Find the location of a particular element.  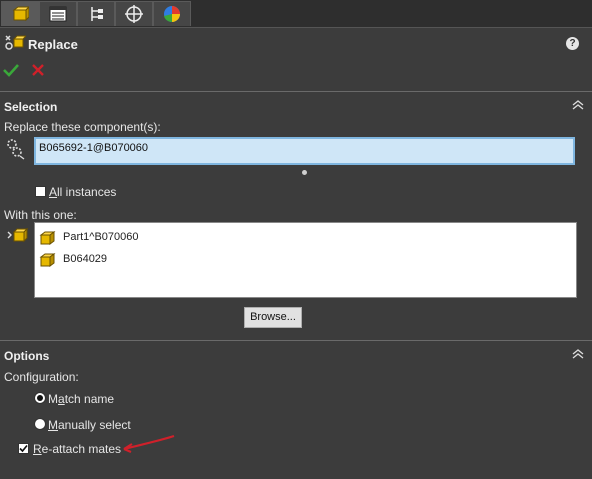

components-selection-icon is located at coordinates (16, 149).